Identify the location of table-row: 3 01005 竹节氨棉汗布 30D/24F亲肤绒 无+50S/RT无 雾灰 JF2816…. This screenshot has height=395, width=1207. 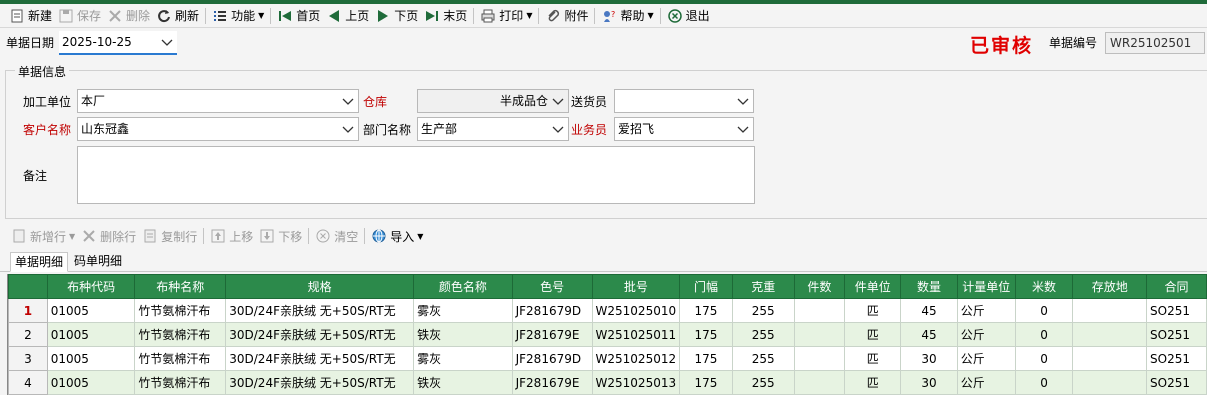
(607, 358).